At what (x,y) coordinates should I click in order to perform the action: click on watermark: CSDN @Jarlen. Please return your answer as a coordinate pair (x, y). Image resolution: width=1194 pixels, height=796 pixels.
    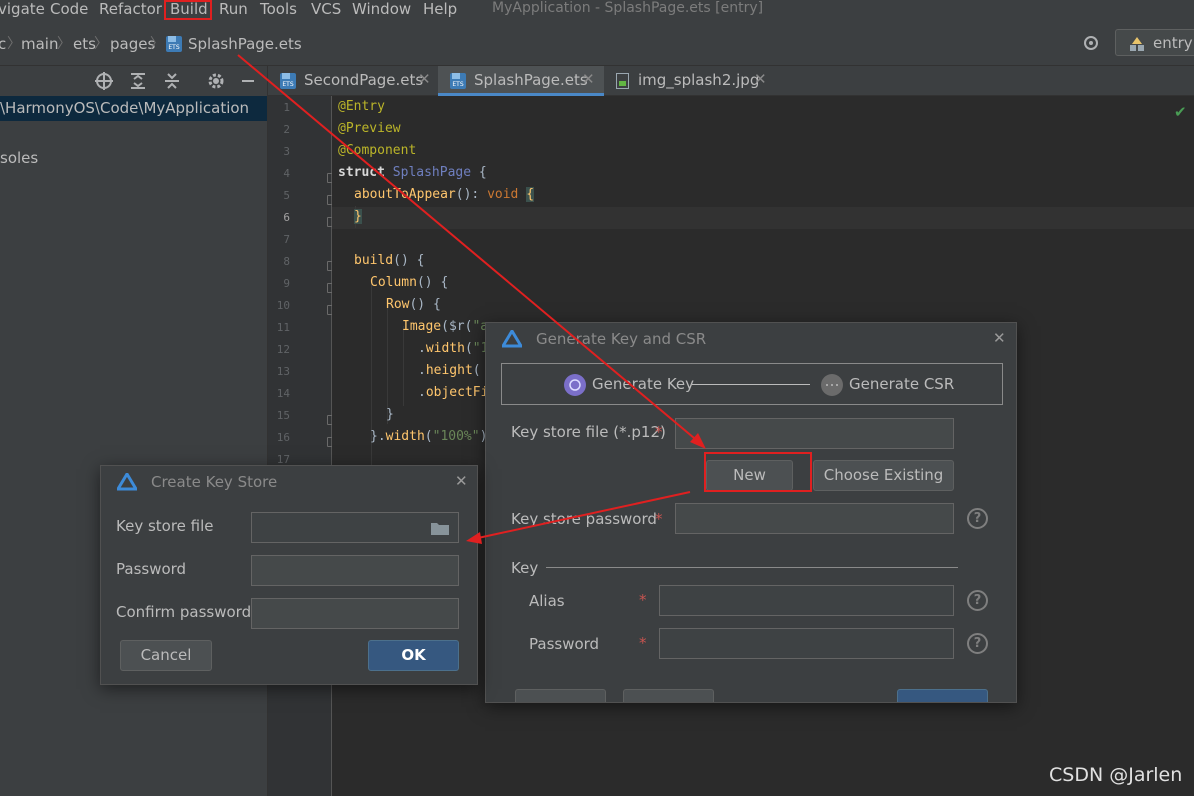
    Looking at the image, I should click on (1116, 775).